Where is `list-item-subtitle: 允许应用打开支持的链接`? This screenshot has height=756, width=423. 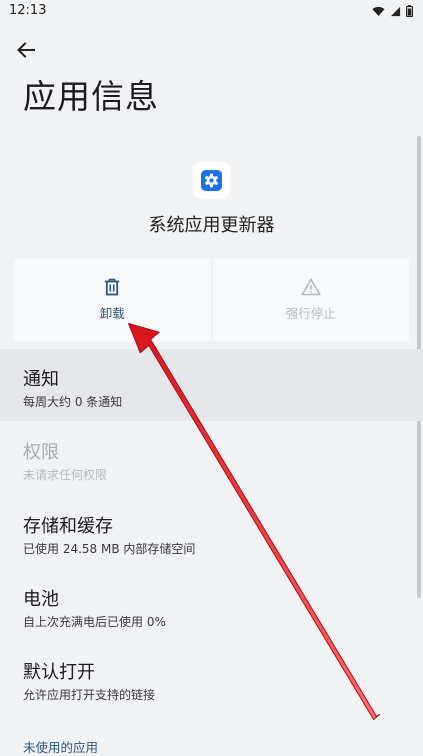
list-item-subtitle: 允许应用打开支持的链接 is located at coordinates (89, 695).